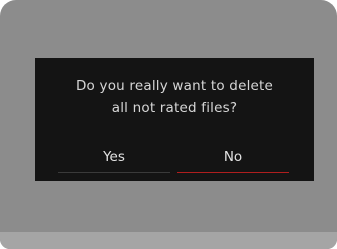 The width and height of the screenshot is (337, 249). What do you see at coordinates (114, 159) in the screenshot?
I see `yes-button: Yes` at bounding box center [114, 159].